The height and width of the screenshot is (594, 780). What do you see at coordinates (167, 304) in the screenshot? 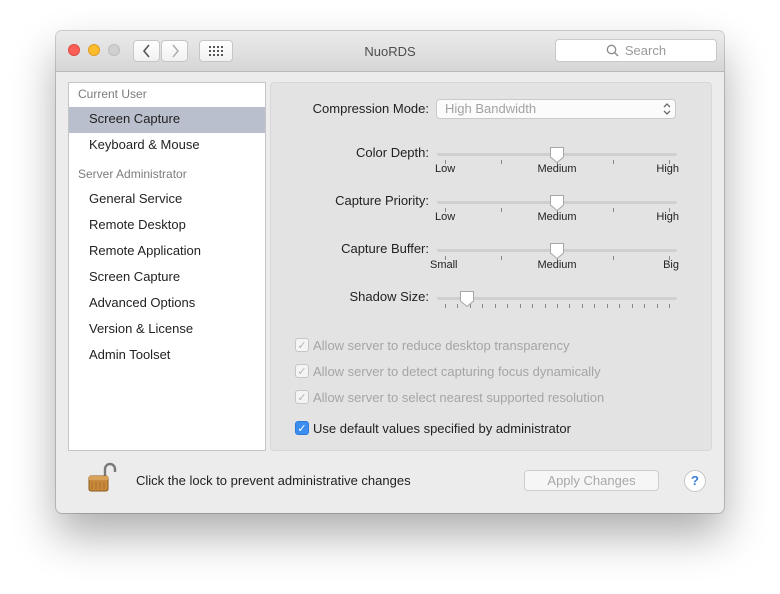
I see `sidebar-item-advanced-options: Advanced Options` at bounding box center [167, 304].